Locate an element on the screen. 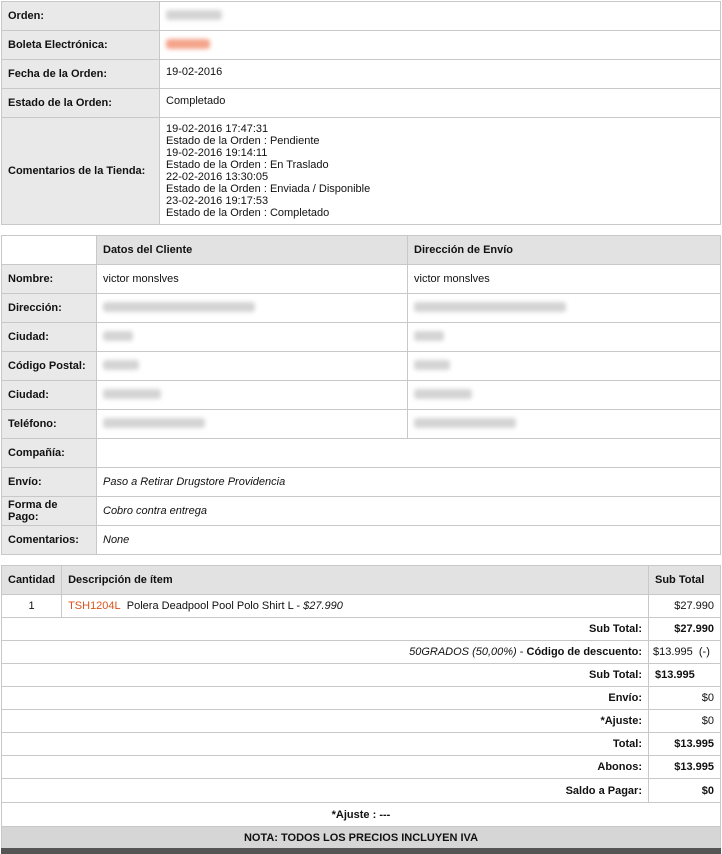 The image size is (722, 854). subtotal1-row: Sub Total: $27.990 is located at coordinates (361, 629).